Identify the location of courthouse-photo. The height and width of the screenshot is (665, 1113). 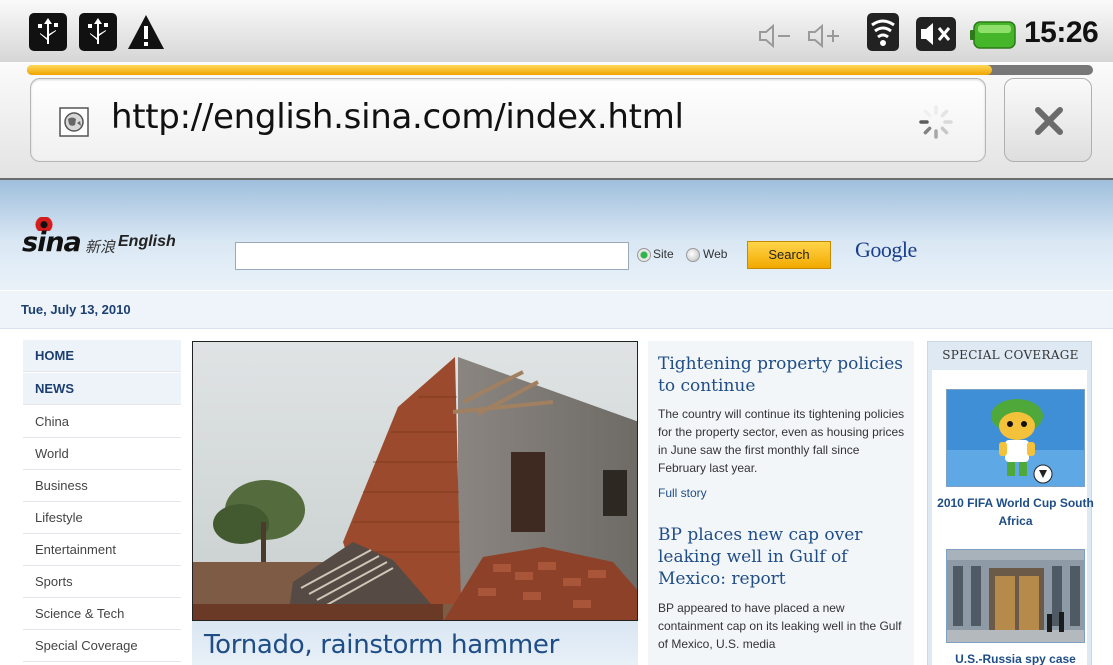
(1015, 596).